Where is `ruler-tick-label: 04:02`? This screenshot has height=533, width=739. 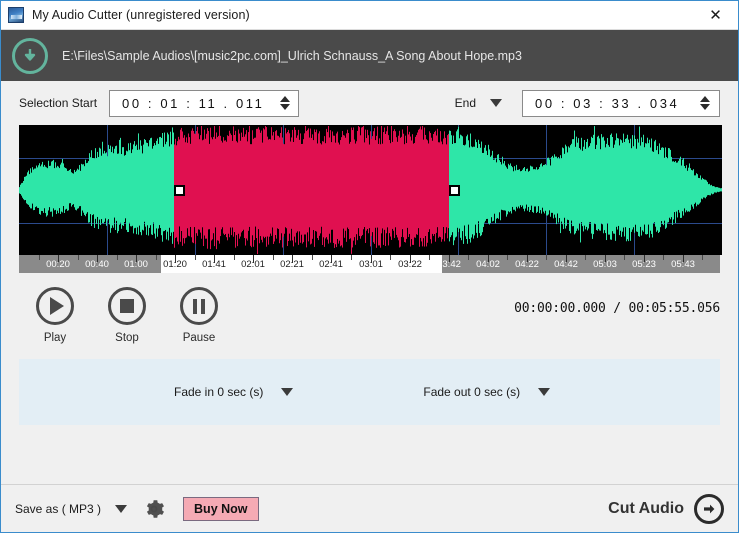 ruler-tick-label: 04:02 is located at coordinates (488, 264).